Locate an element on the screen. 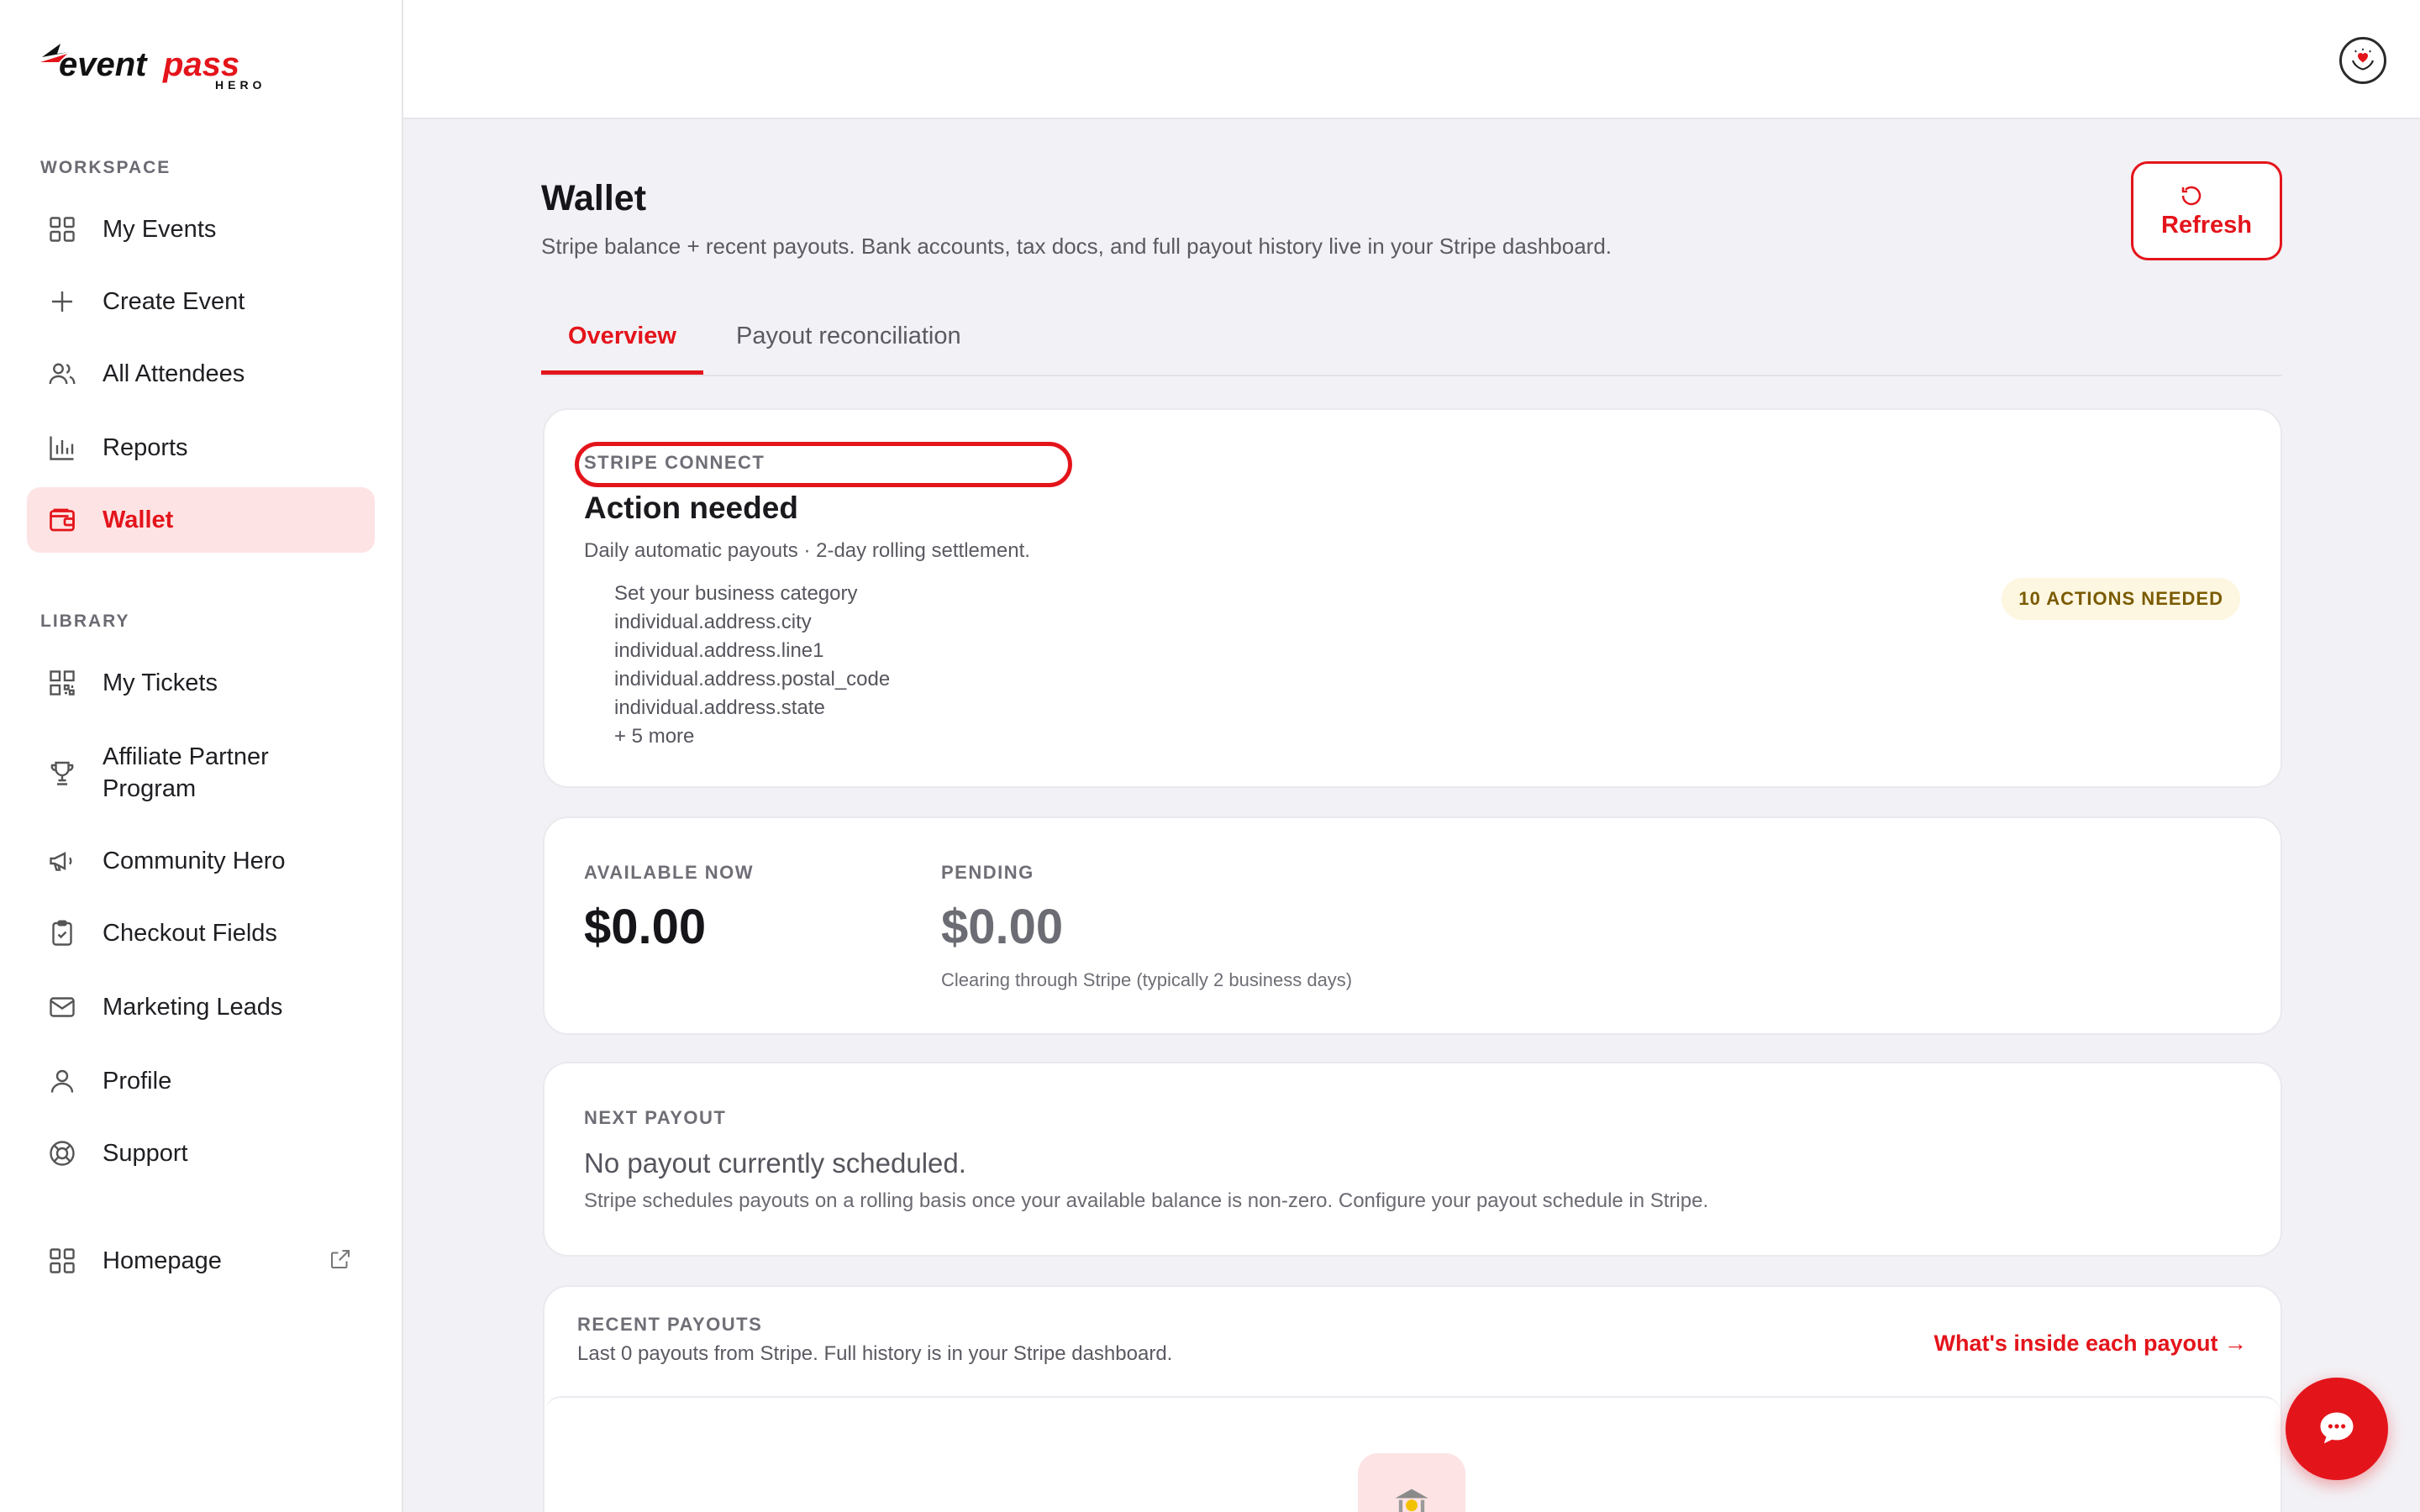 The image size is (2420, 1512). sidebar-item-reports: Reports is located at coordinates (201, 447).